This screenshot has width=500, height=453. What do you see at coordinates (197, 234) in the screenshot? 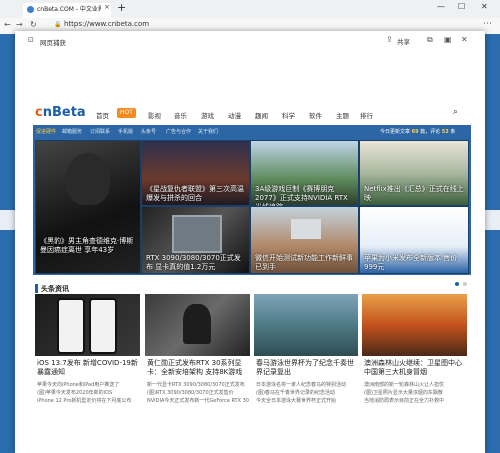
I see `gpu-image` at bounding box center [197, 234].